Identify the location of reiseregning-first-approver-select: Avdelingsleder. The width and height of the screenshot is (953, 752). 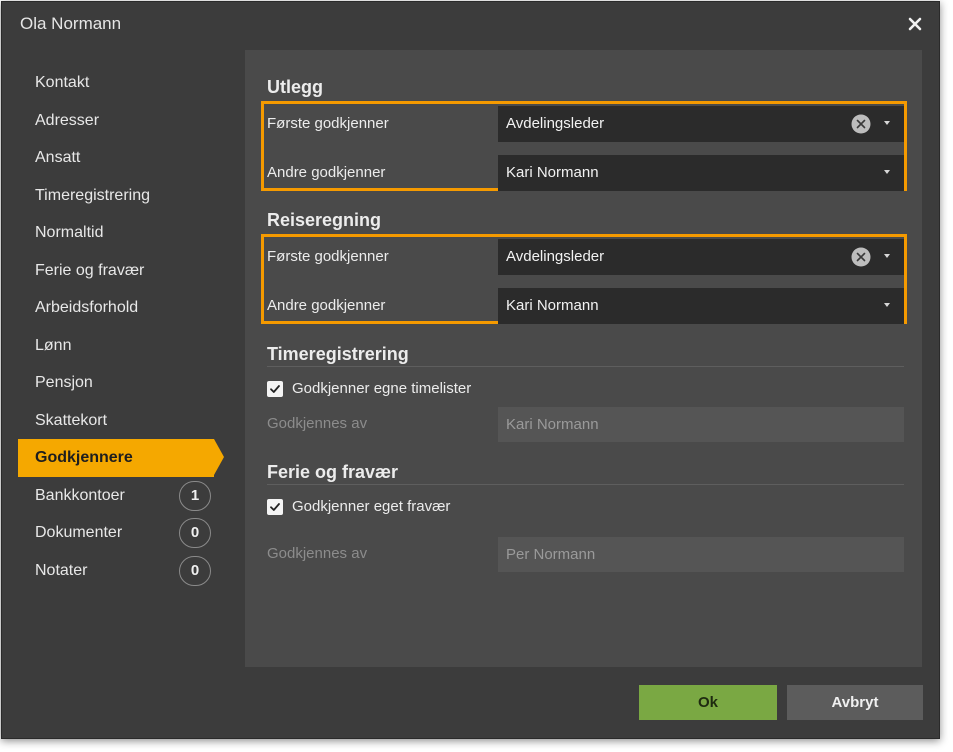
(701, 257).